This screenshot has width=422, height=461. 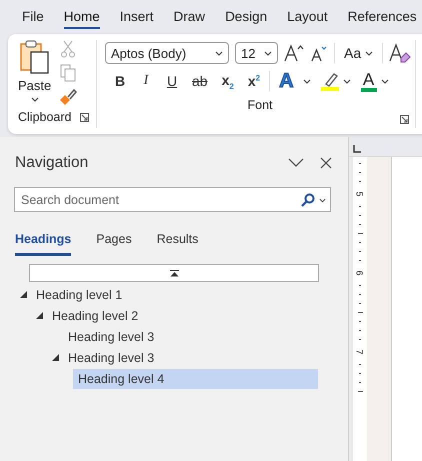 I want to click on ruler-number: 7, so click(x=360, y=352).